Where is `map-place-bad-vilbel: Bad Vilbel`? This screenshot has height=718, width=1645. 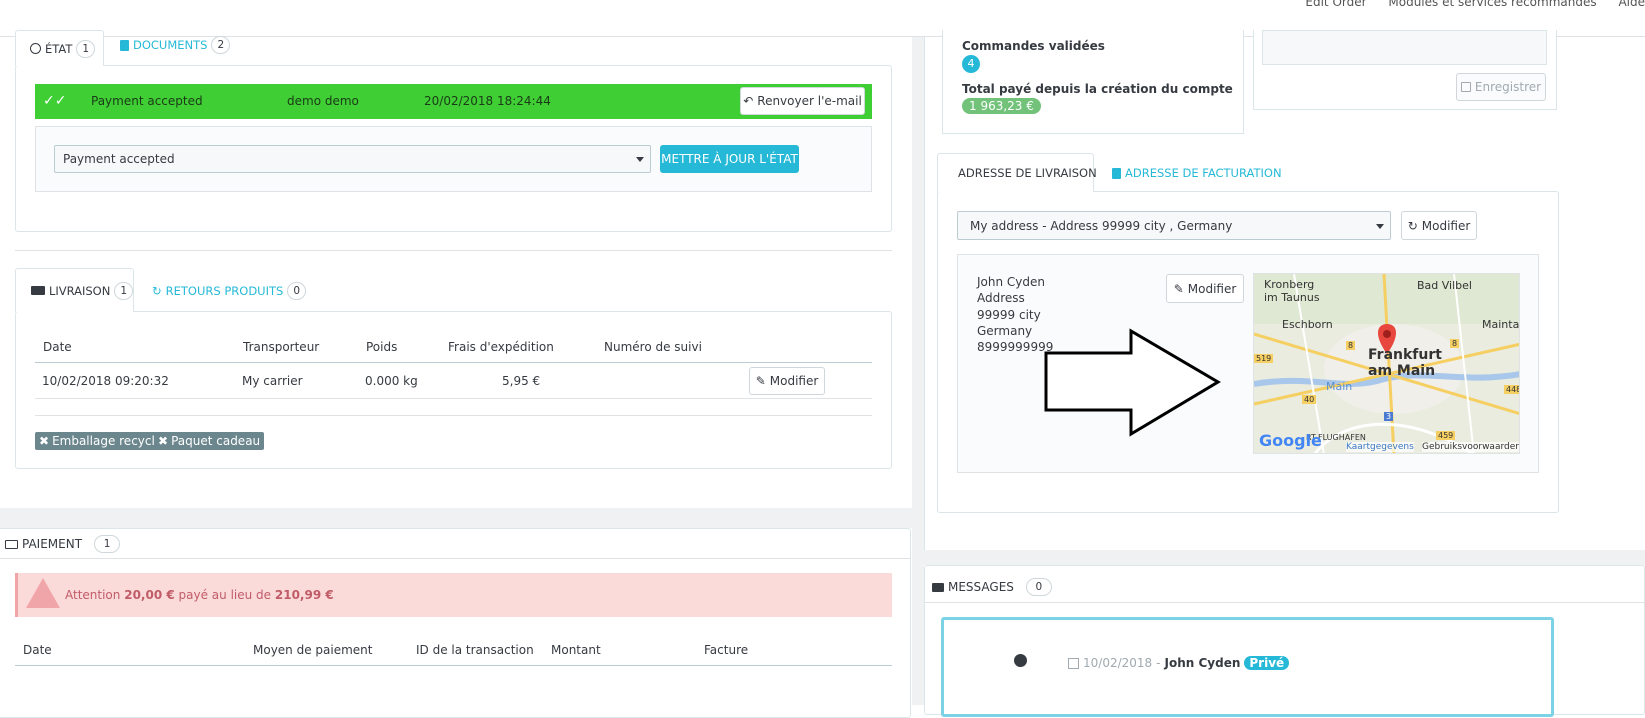 map-place-bad-vilbel: Bad Vilbel is located at coordinates (1444, 285).